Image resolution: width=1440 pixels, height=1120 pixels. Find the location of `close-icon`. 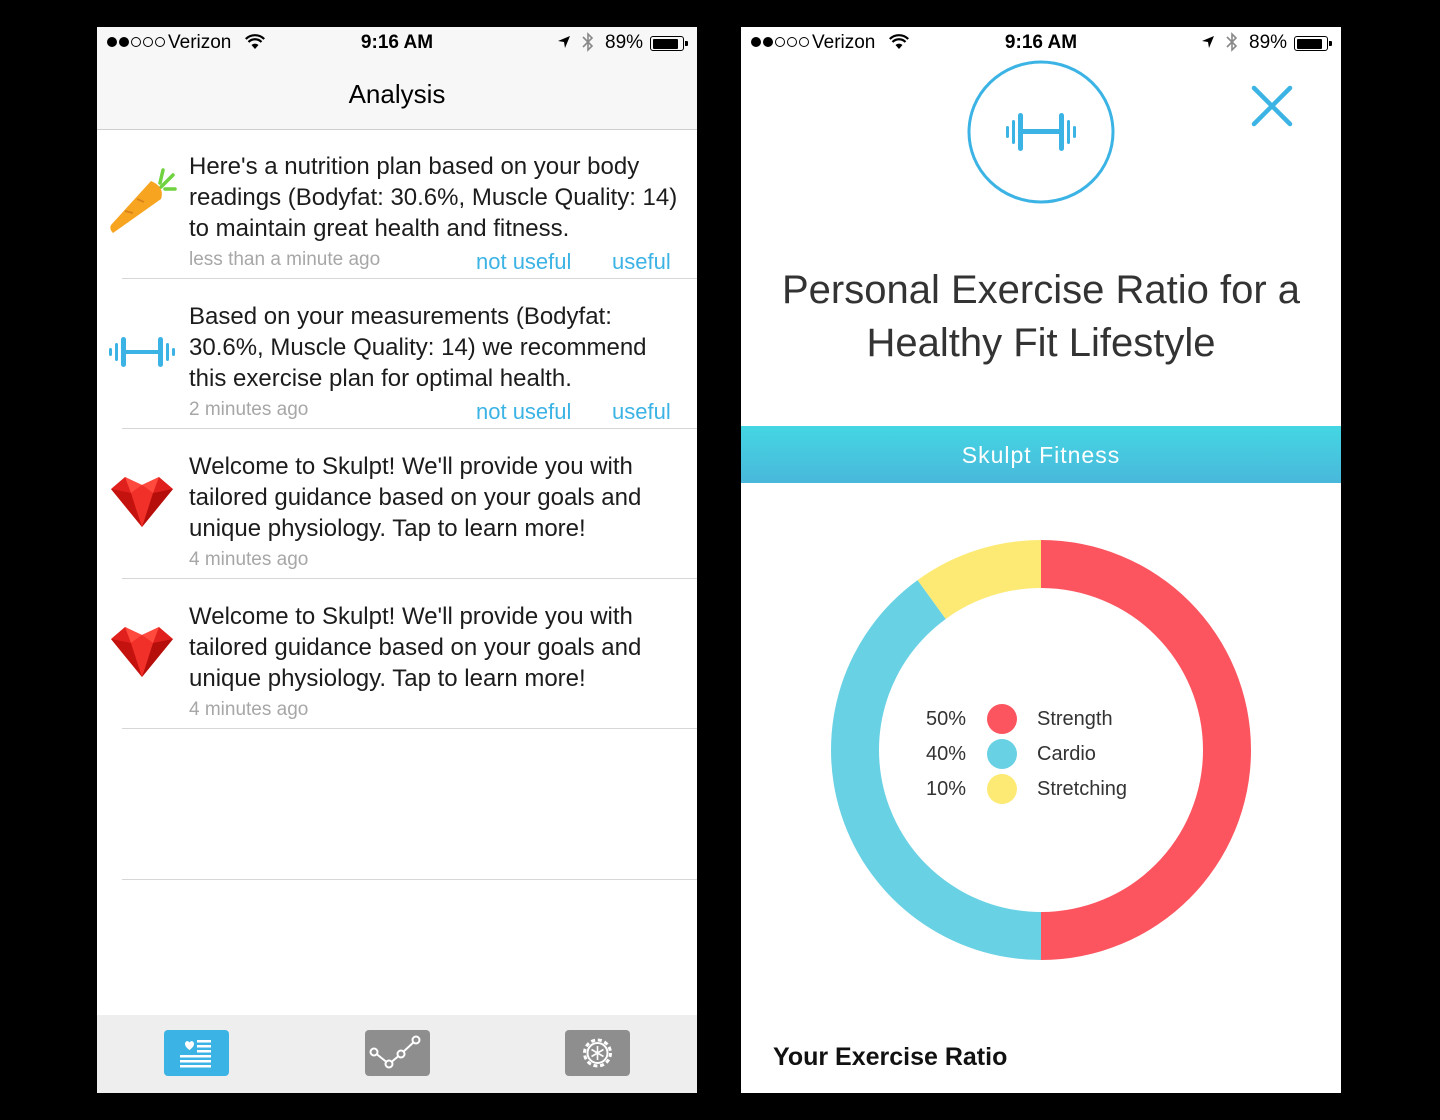

close-icon is located at coordinates (1272, 106).